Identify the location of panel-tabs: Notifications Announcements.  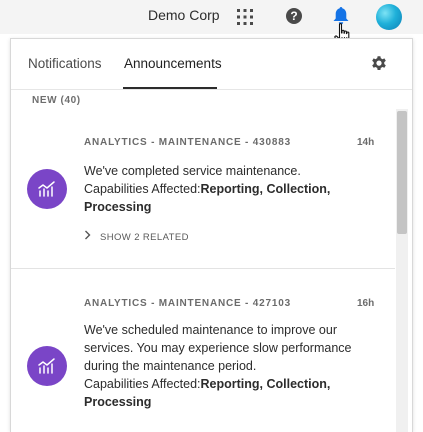
(211, 64).